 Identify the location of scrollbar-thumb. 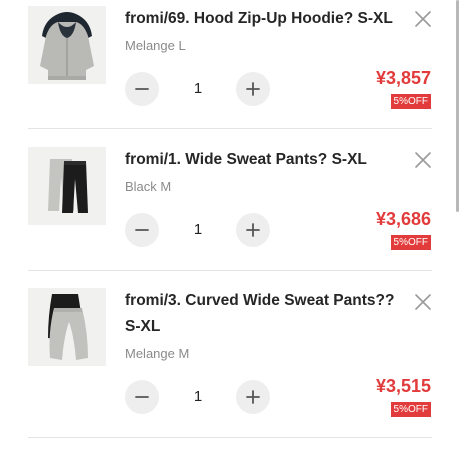
(457, 106).